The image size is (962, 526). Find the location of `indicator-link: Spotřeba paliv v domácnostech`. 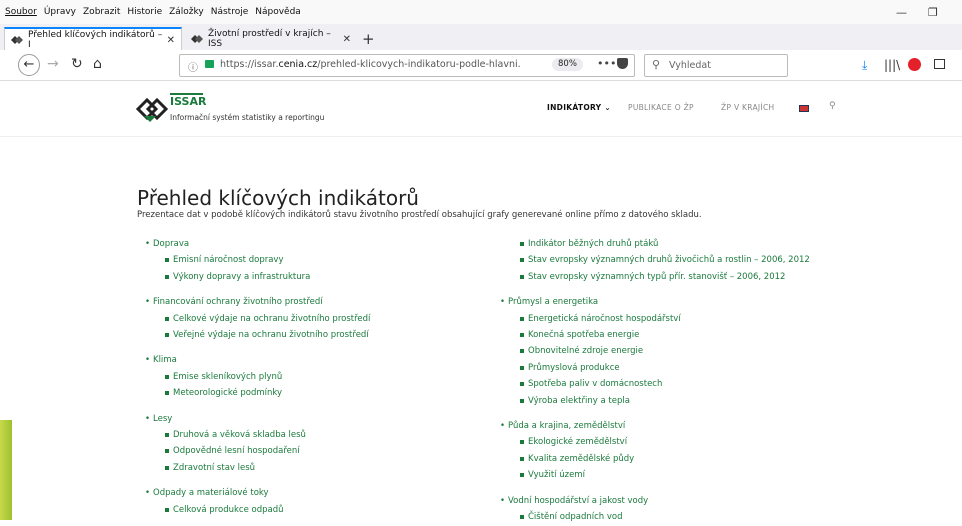

indicator-link: Spotřeba paliv v domácnostech is located at coordinates (655, 384).